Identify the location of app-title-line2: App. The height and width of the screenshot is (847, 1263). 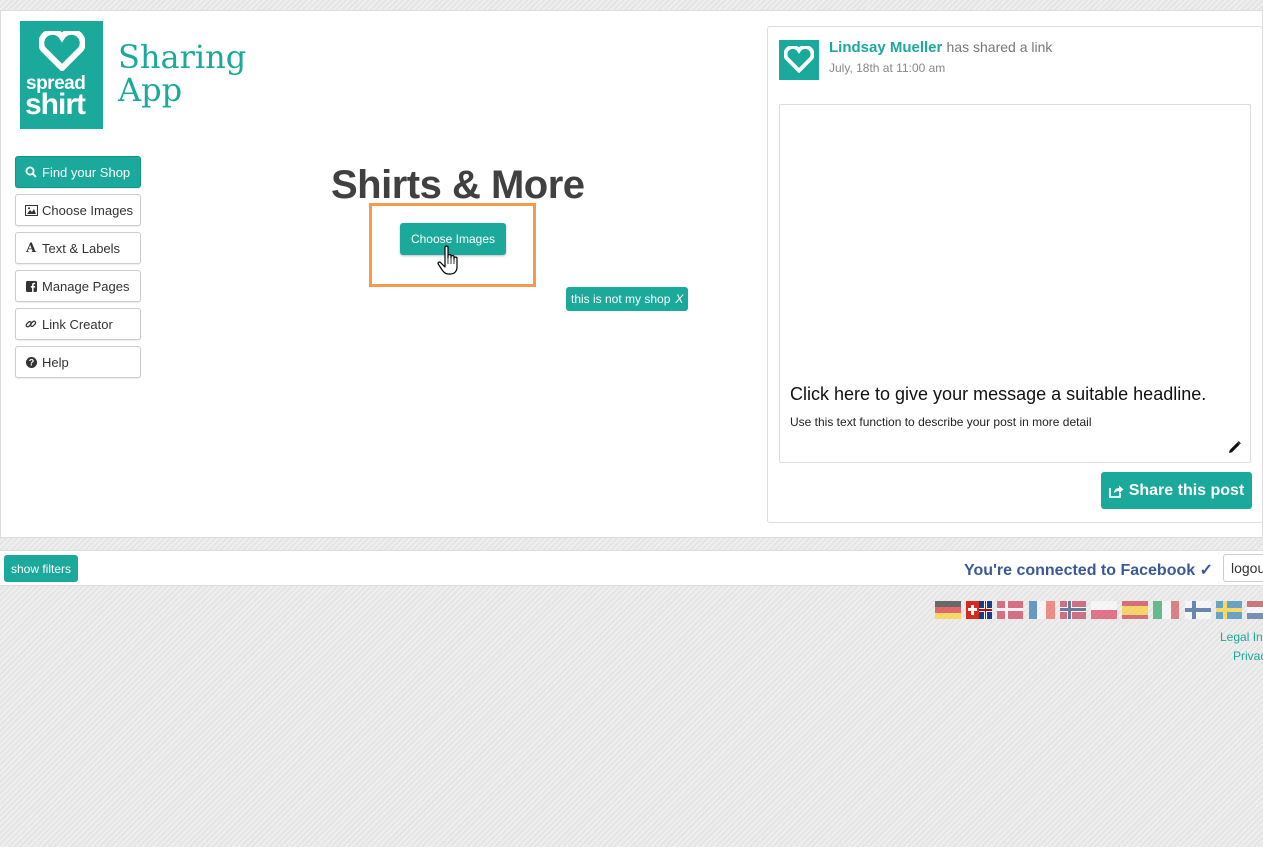
(150, 90).